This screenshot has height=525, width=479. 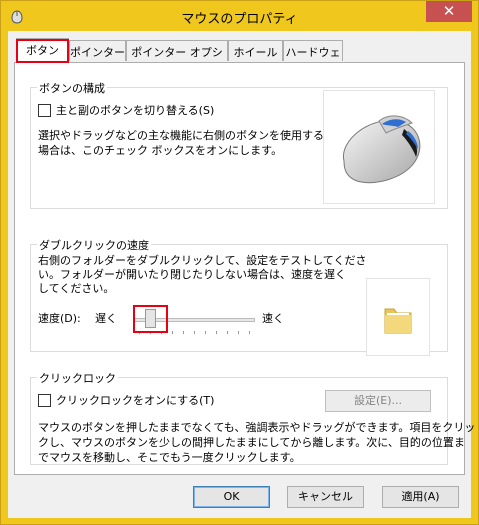 I want to click on speed-label: 速度(D):, so click(x=59, y=318).